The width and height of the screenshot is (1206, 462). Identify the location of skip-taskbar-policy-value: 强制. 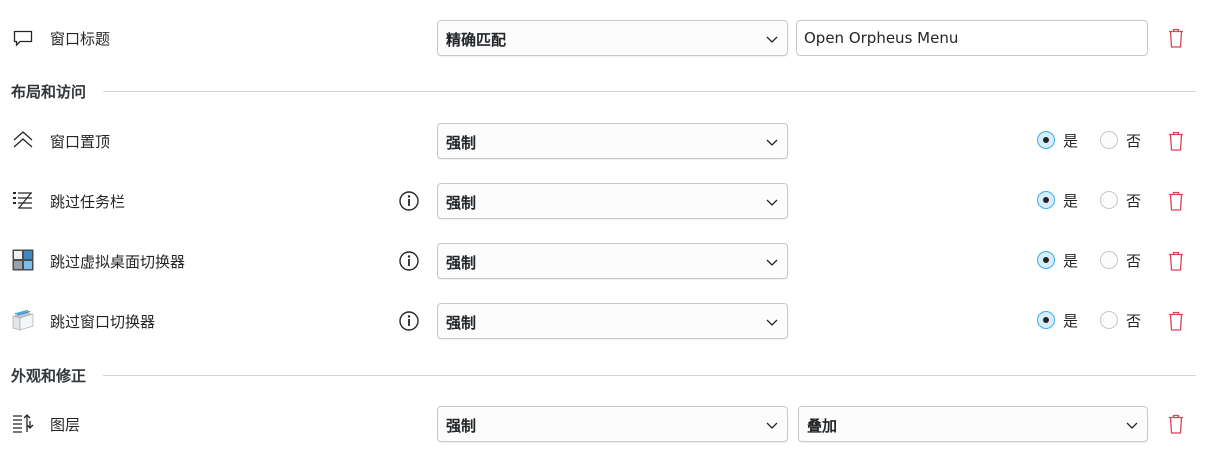
(461, 203).